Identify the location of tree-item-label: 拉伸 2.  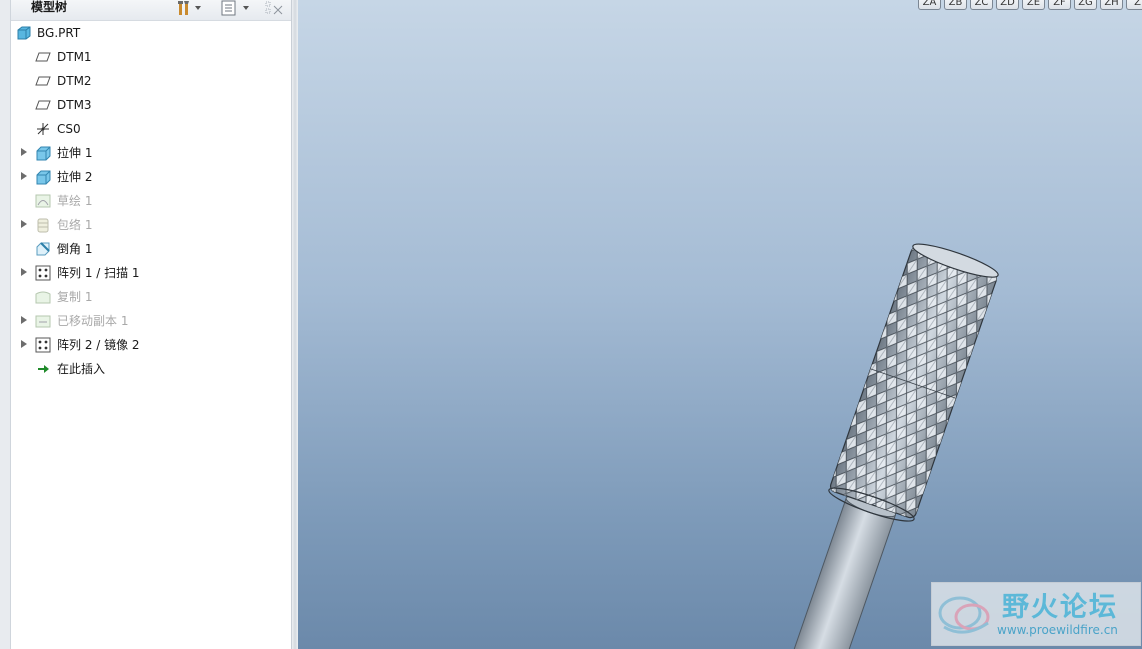
(75, 177).